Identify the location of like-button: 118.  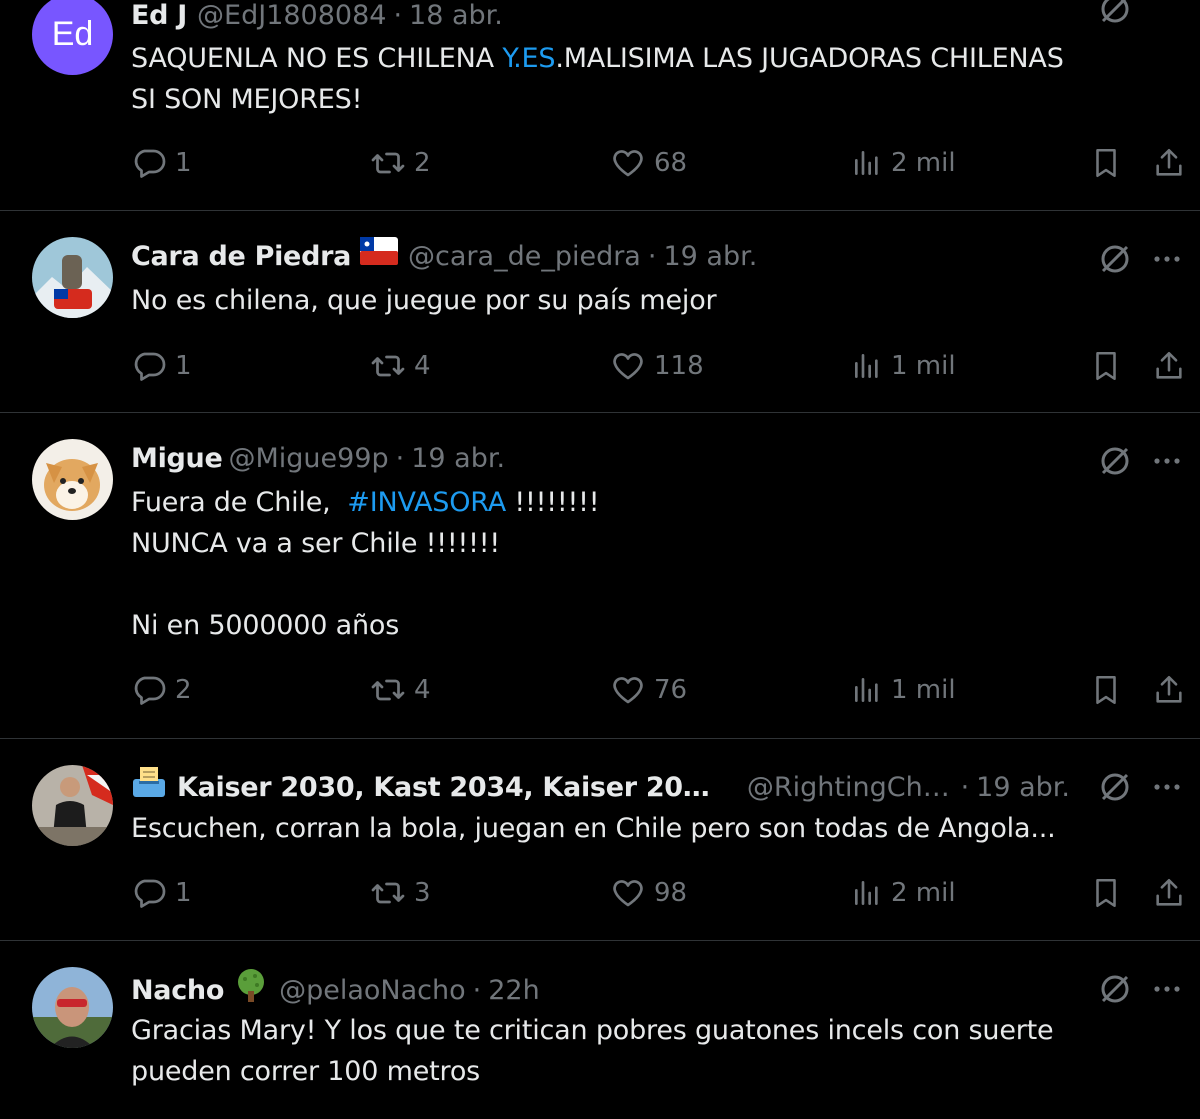
(657, 366).